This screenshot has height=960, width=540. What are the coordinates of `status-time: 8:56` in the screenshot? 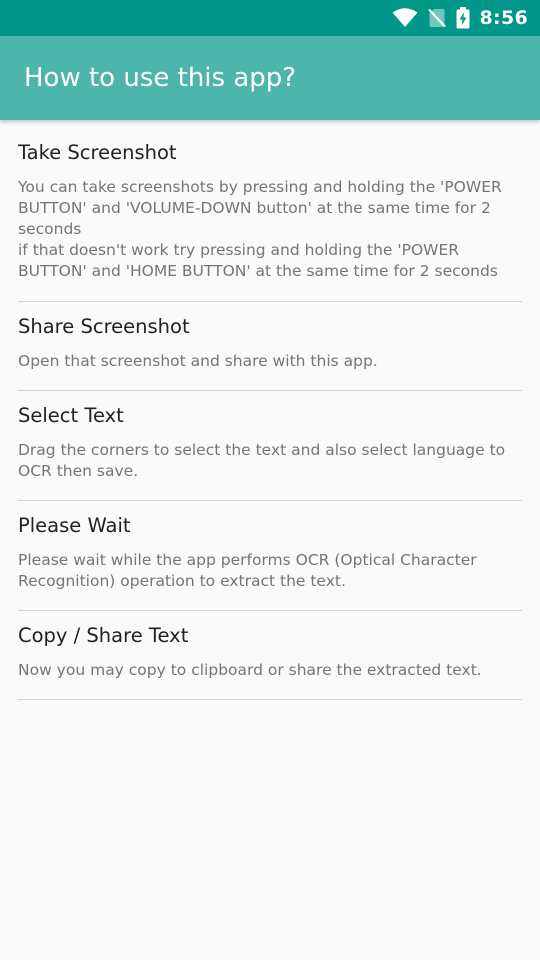 It's located at (503, 18).